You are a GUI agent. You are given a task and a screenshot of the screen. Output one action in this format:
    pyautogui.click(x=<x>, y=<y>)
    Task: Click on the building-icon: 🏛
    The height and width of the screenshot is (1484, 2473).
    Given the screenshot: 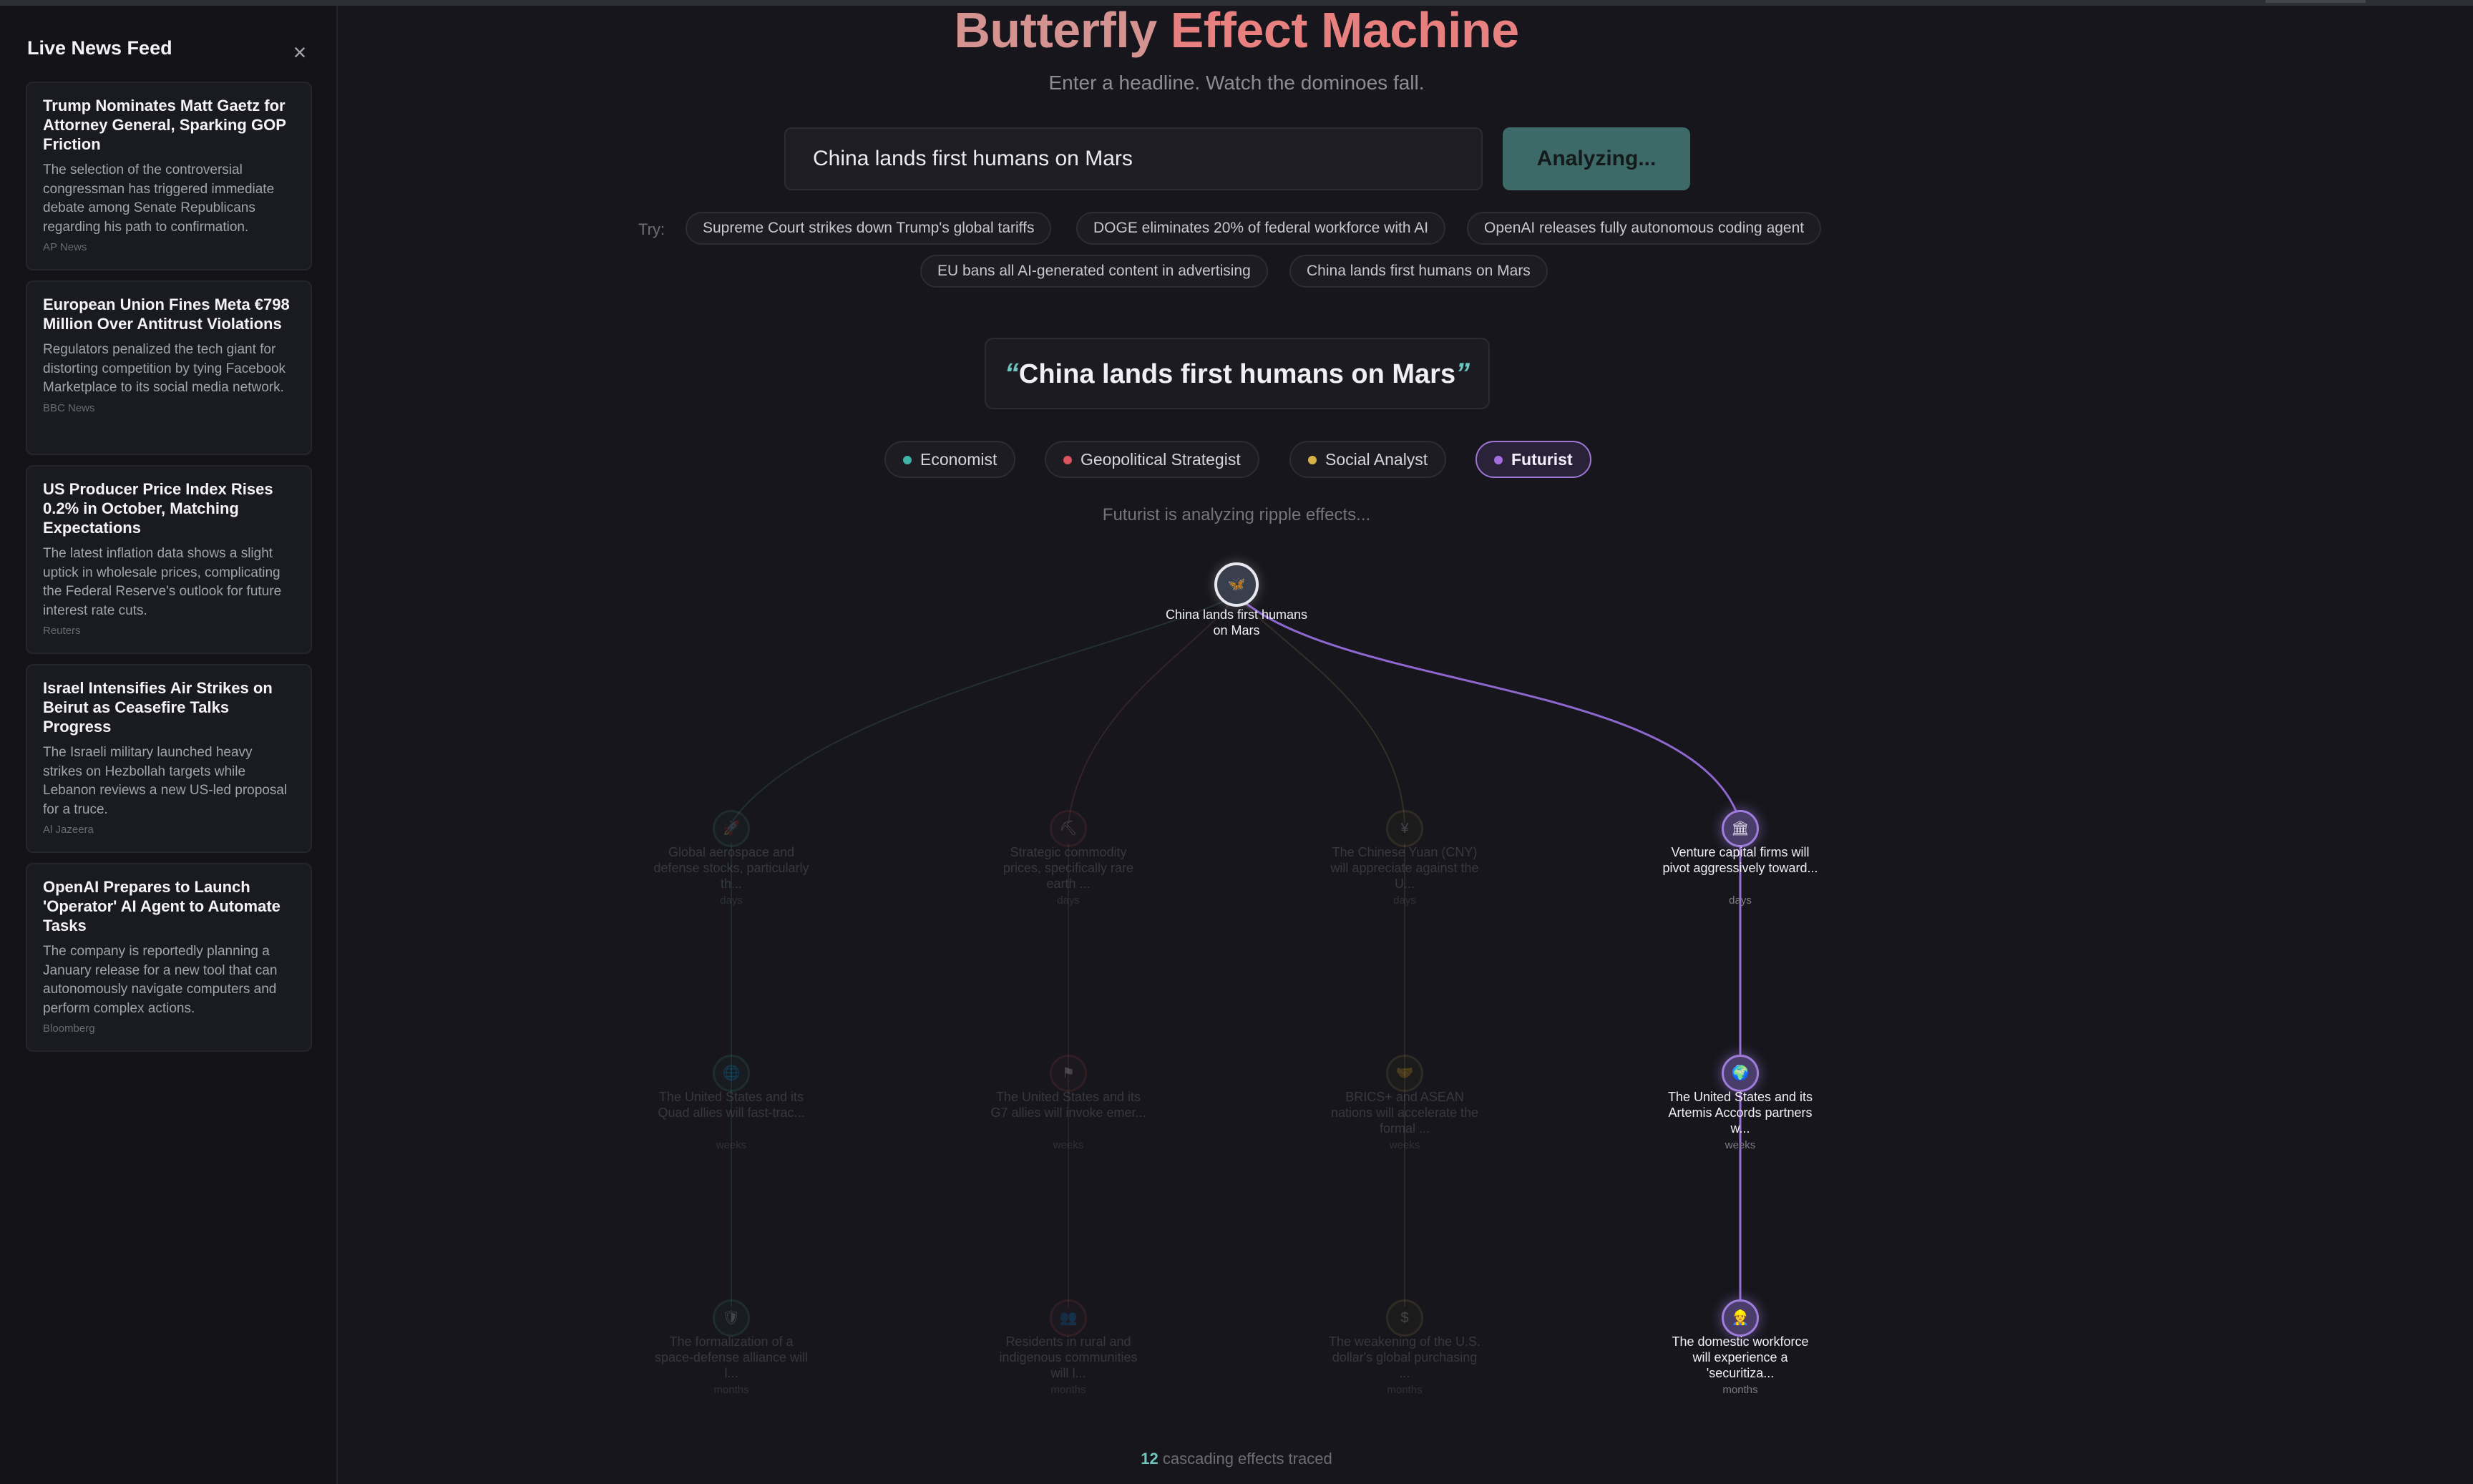 What is the action you would take?
    pyautogui.click(x=1740, y=828)
    